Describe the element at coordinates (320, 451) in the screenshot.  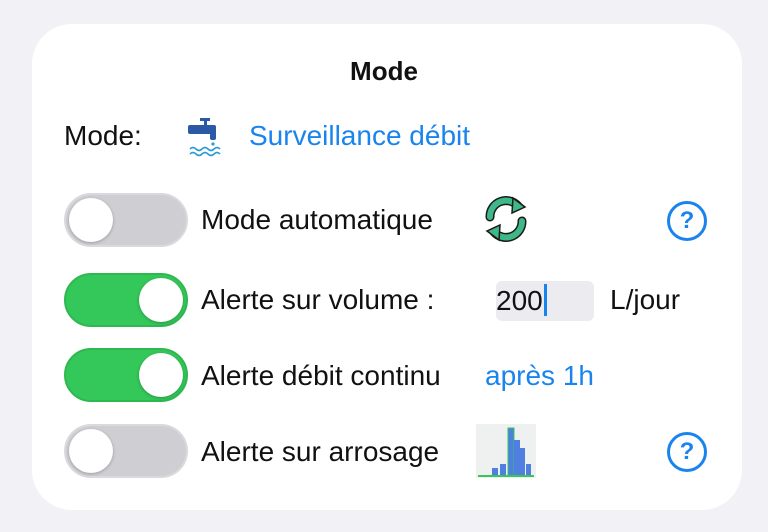
I see `watering-alert-label: Alerte sur arrosage` at that location.